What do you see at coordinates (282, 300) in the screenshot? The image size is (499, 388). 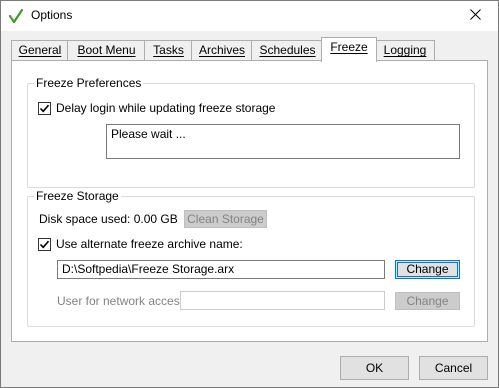 I see `network-user-input` at bounding box center [282, 300].